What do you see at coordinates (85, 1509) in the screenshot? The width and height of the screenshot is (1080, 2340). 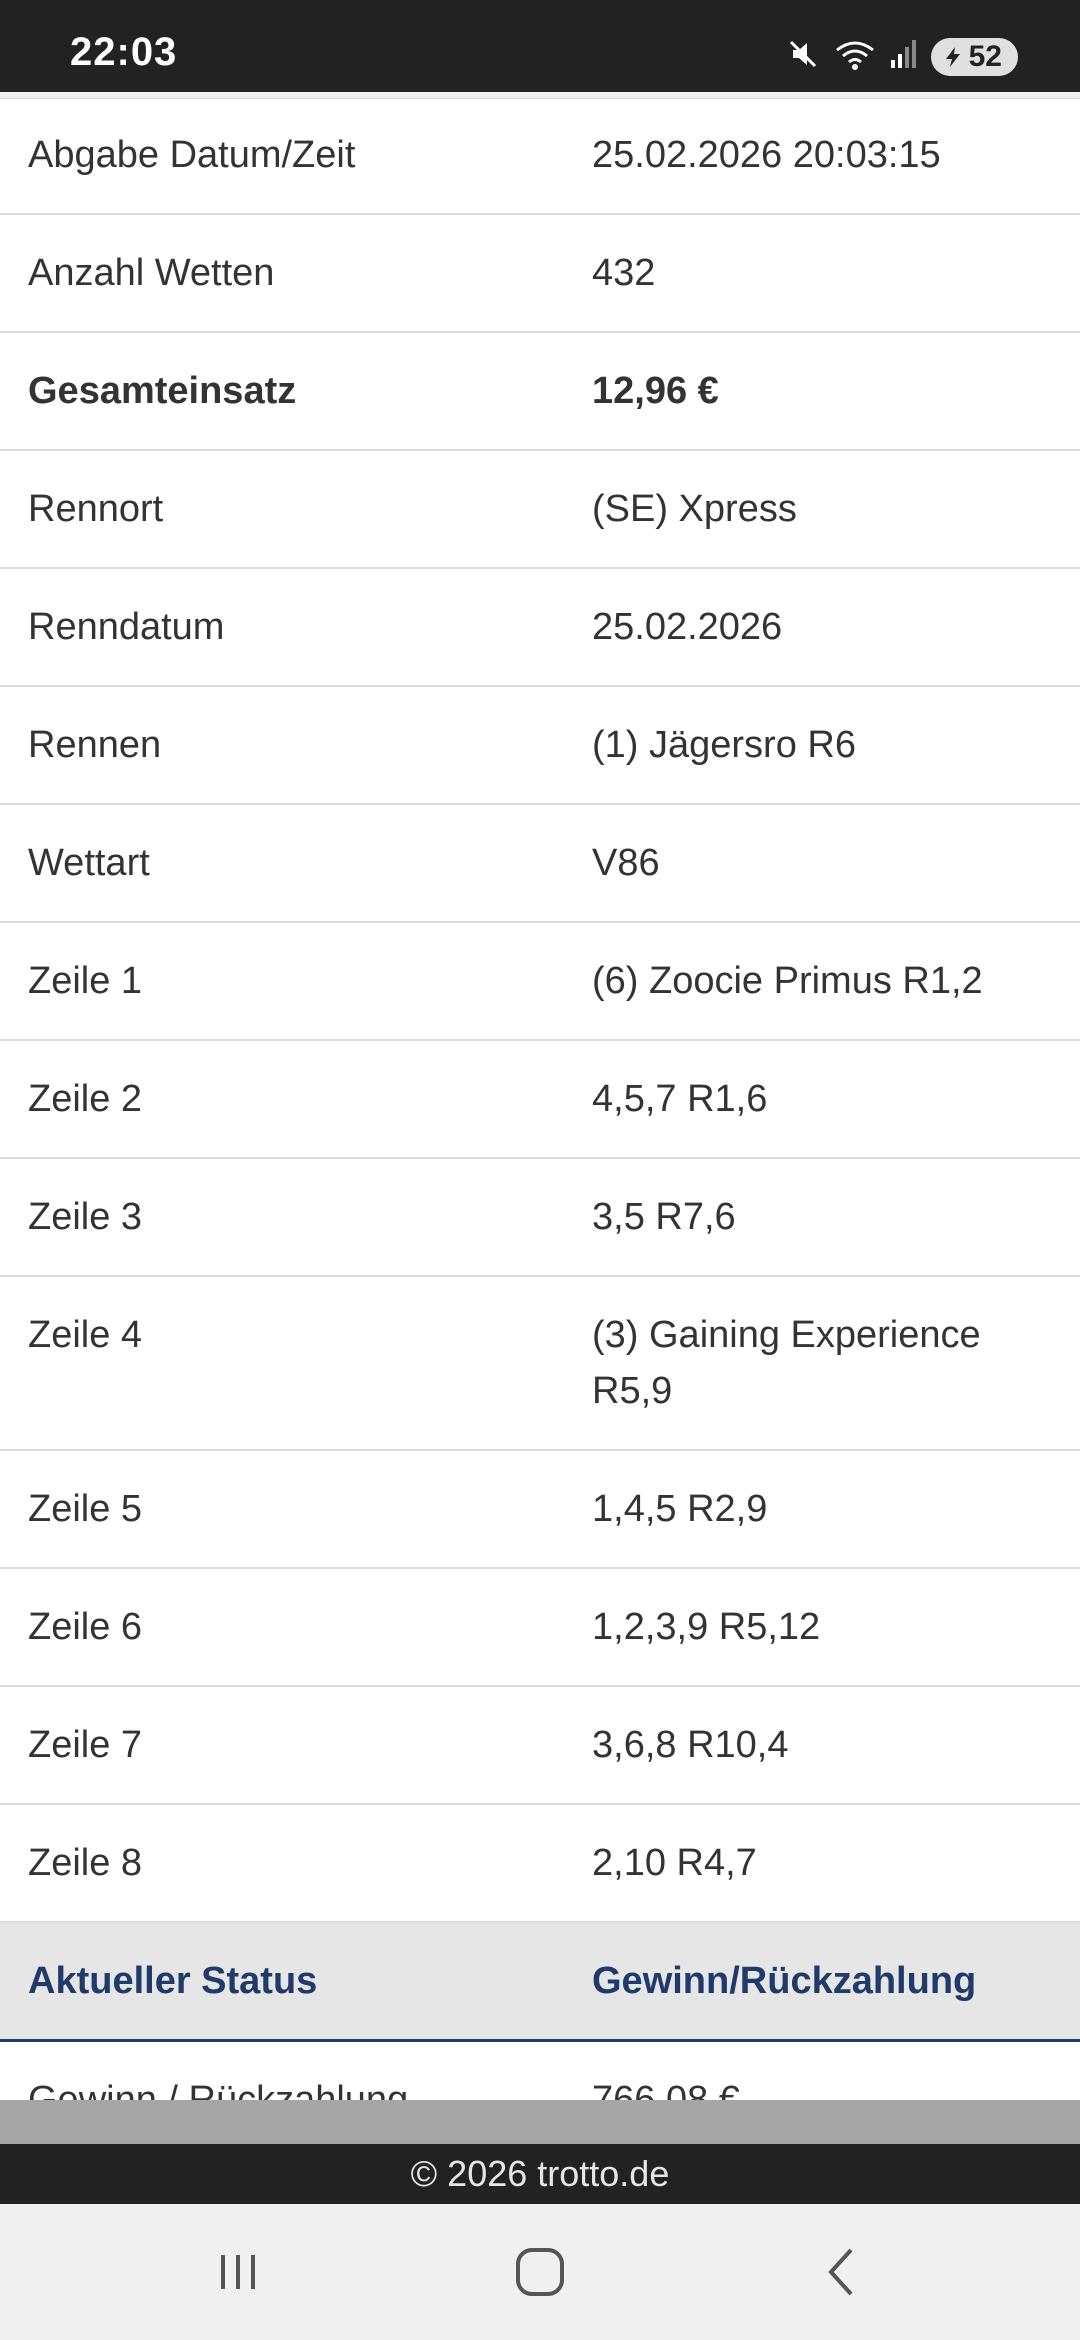 I see `row-label: Zeile 5` at bounding box center [85, 1509].